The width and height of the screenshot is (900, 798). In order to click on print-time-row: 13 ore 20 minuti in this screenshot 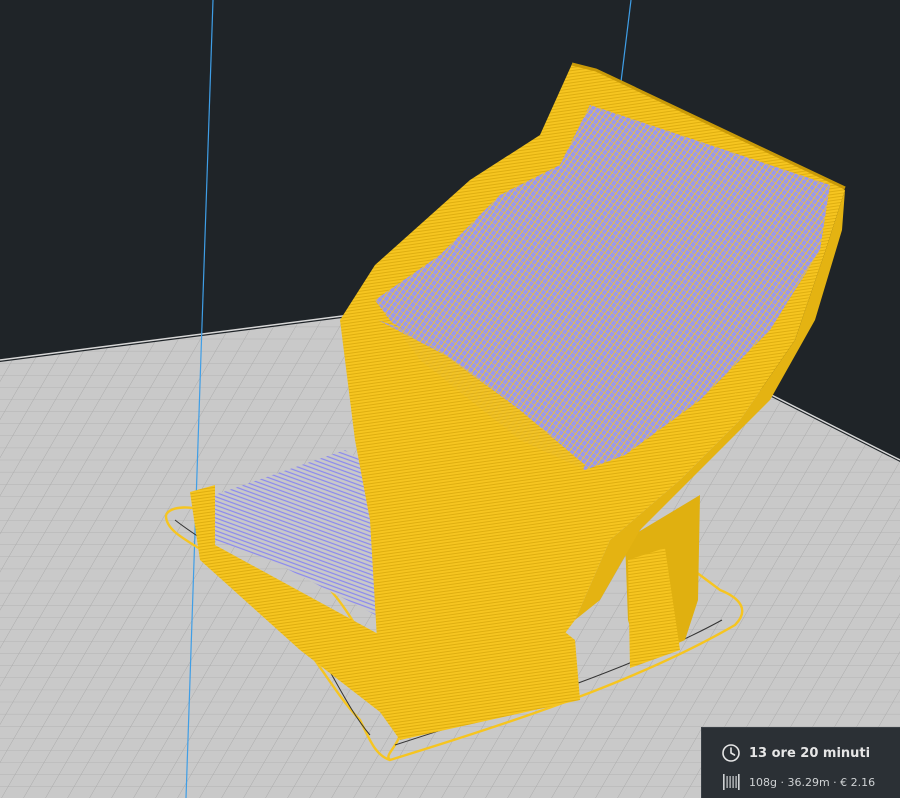, I will do `click(801, 753)`.